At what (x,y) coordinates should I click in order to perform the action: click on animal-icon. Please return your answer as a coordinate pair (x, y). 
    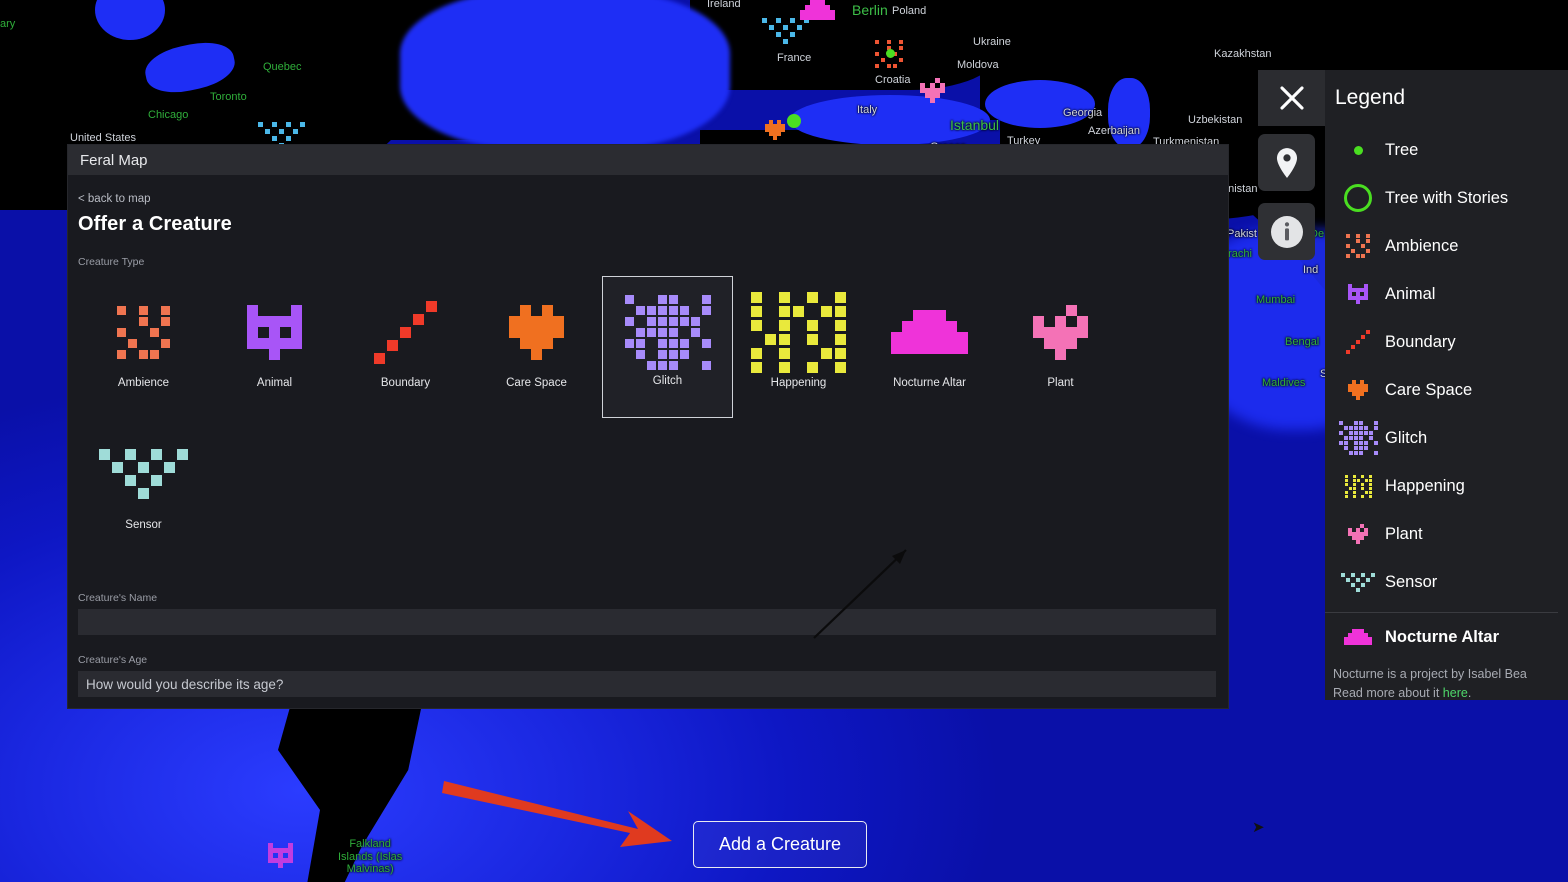
    Looking at the image, I should click on (275, 332).